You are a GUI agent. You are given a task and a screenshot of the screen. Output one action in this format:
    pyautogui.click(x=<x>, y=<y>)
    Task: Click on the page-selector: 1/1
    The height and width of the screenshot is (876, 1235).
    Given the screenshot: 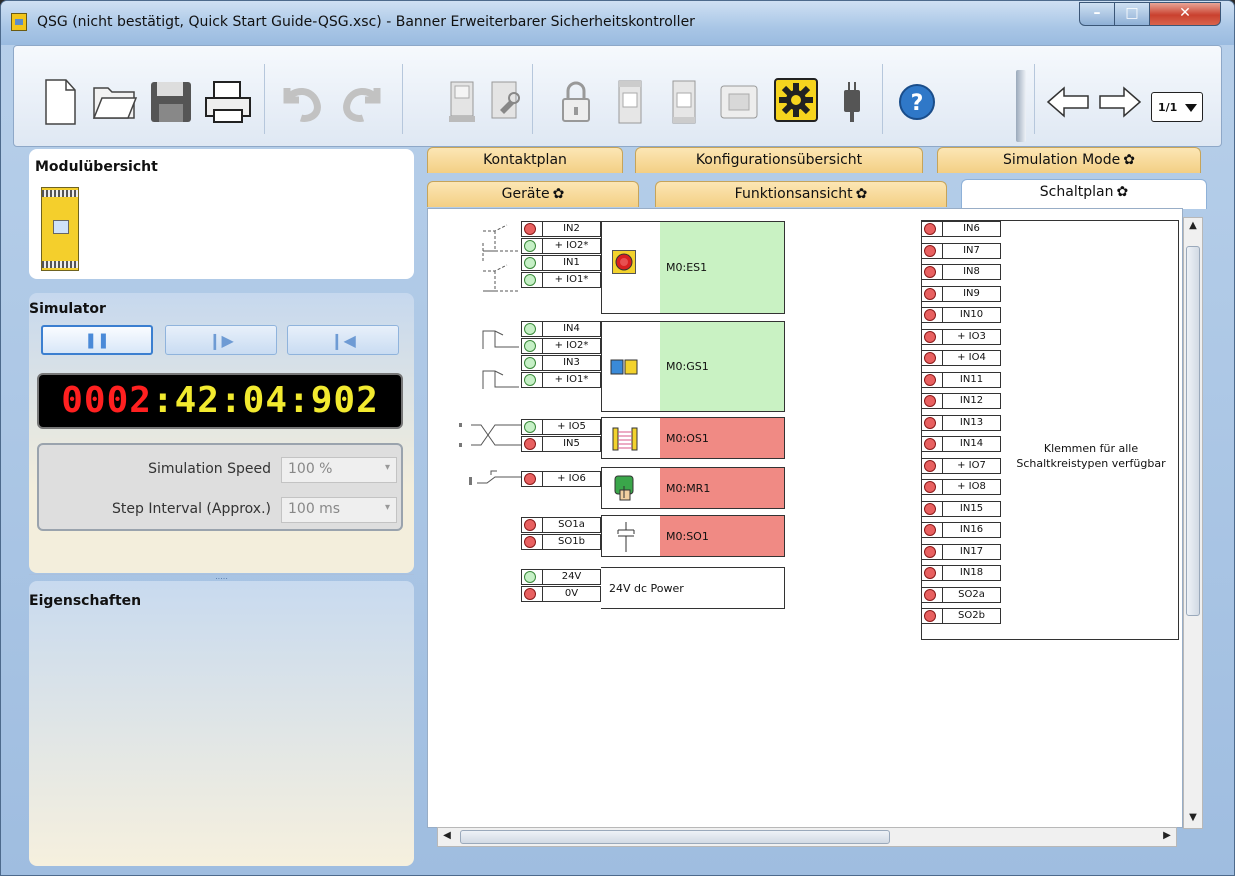 What is the action you would take?
    pyautogui.click(x=1177, y=107)
    